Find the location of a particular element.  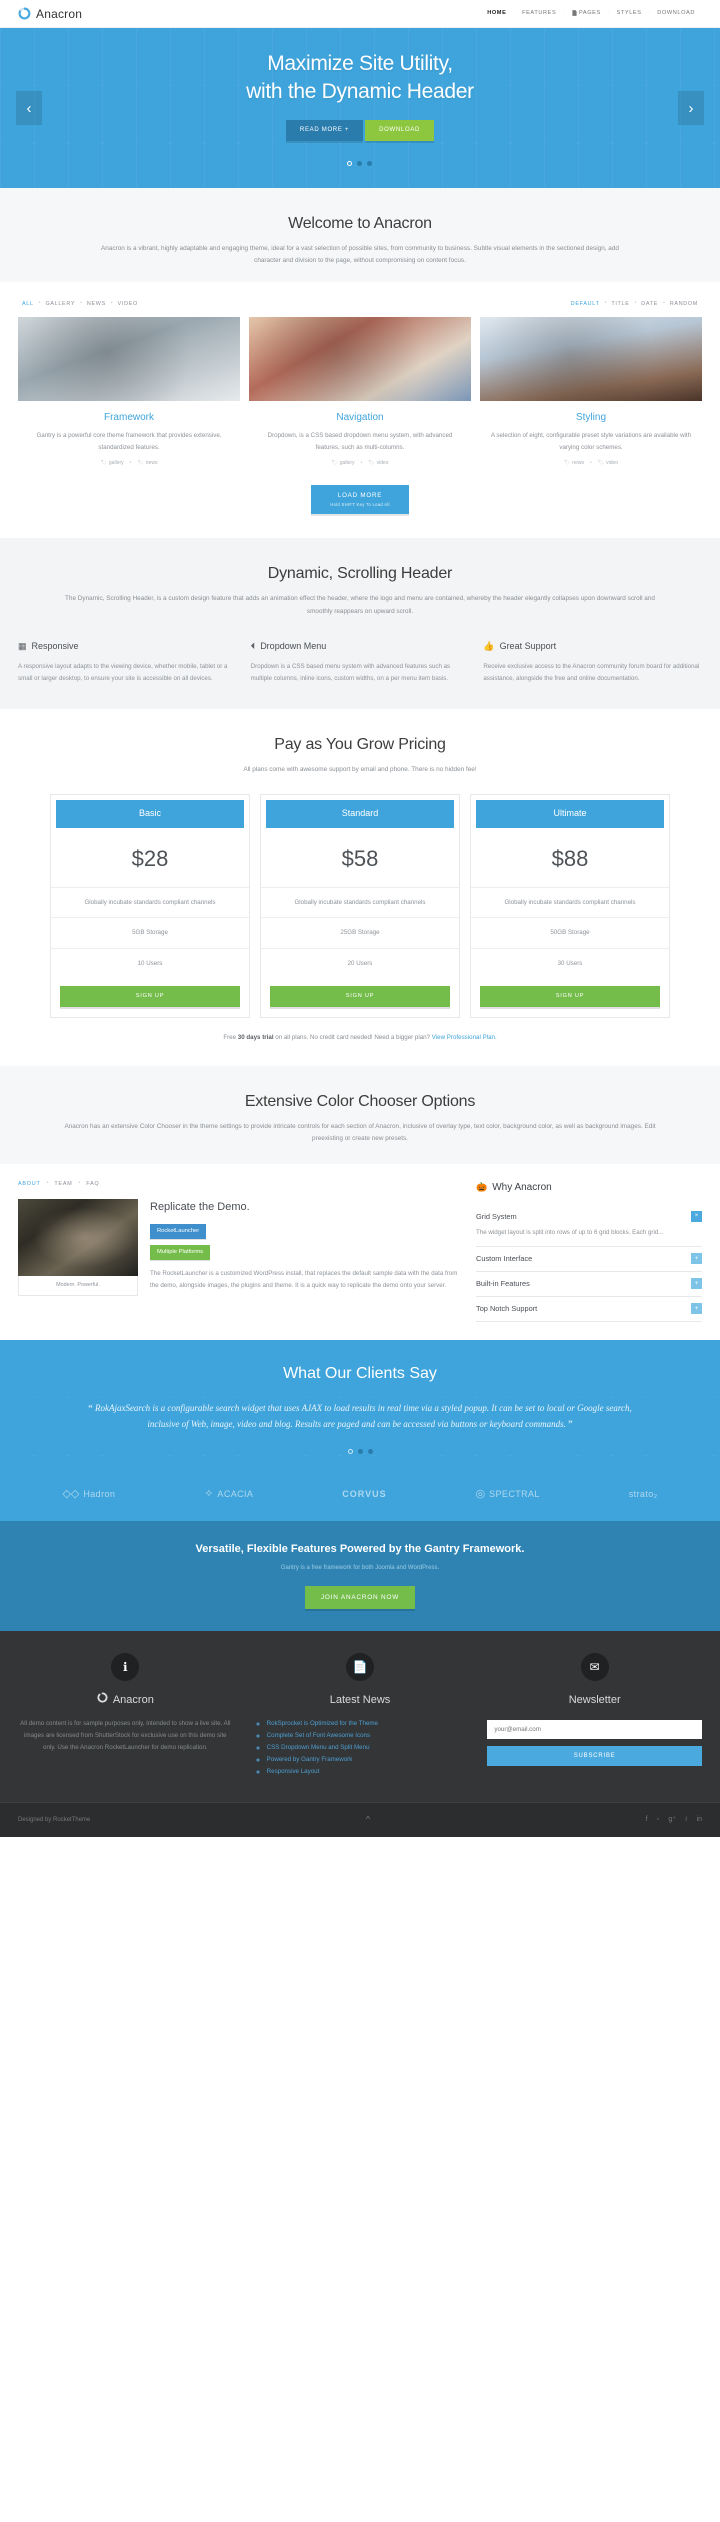

nav-item-home: HOME is located at coordinates (496, 13).